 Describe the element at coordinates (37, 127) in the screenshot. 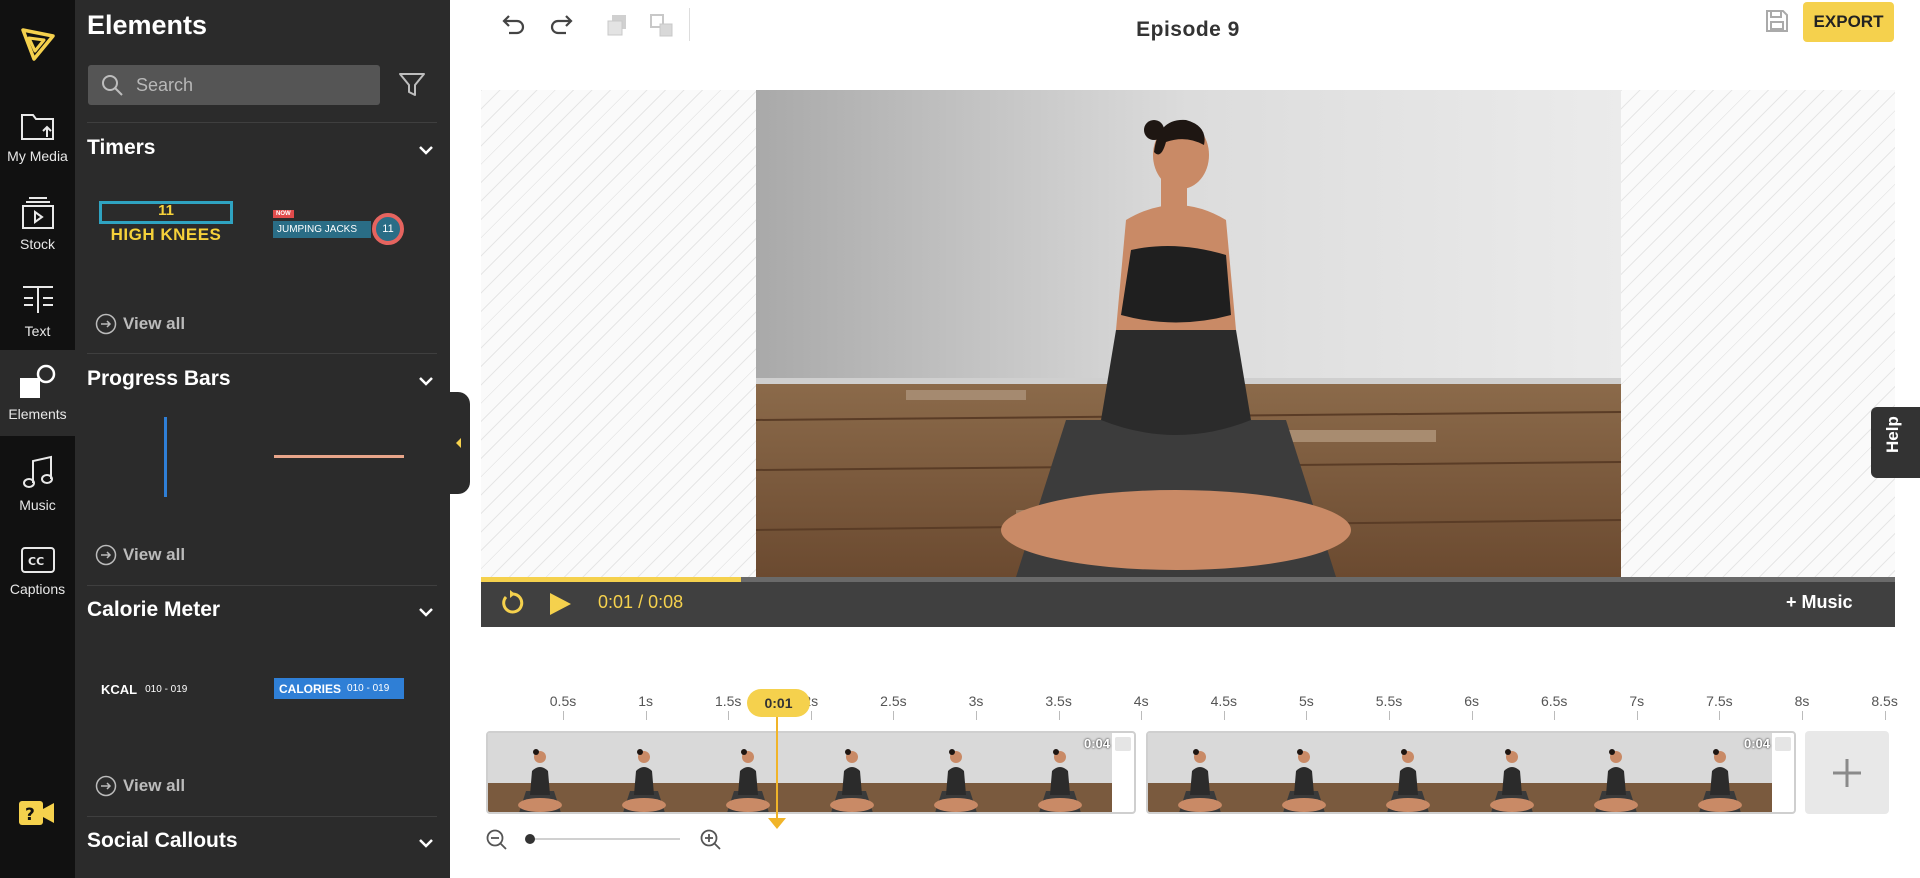

I see `folder-upload-icon` at that location.